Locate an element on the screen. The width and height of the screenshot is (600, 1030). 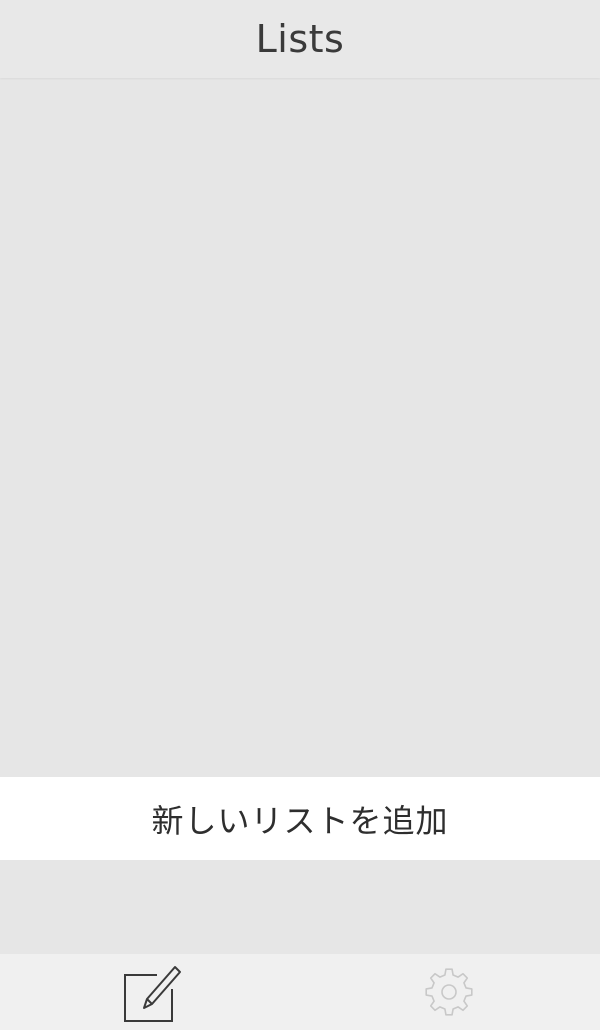
tab-bar is located at coordinates (300, 992).